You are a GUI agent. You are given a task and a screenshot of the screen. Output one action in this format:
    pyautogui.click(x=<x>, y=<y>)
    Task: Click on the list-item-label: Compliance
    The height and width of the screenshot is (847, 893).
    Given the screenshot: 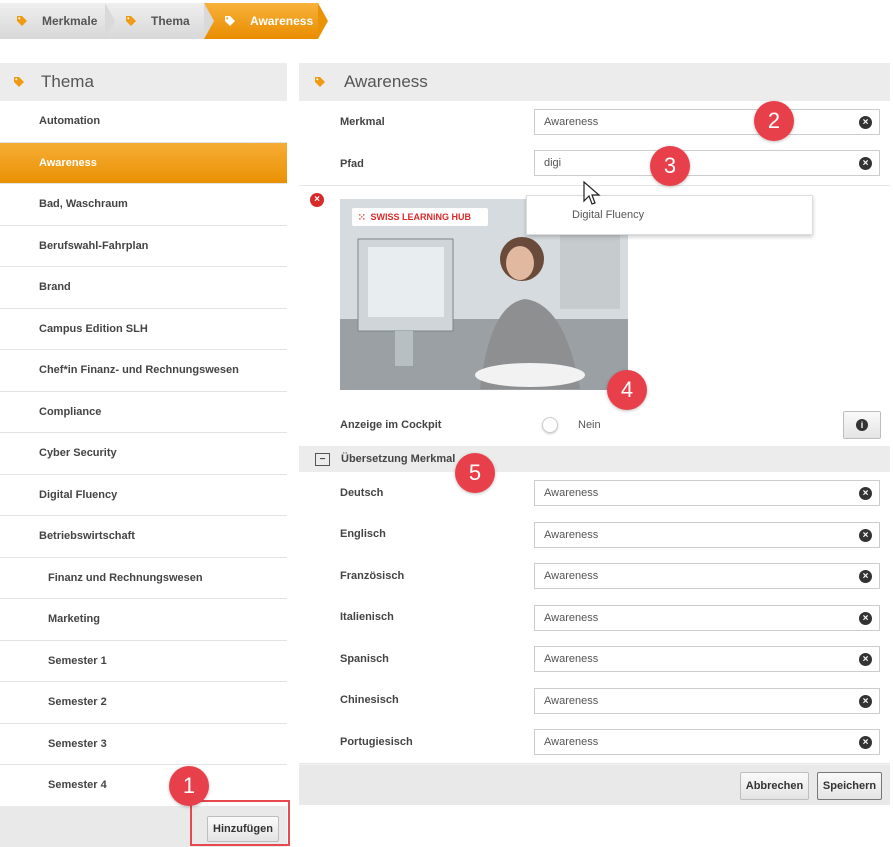 What is the action you would take?
    pyautogui.click(x=70, y=411)
    